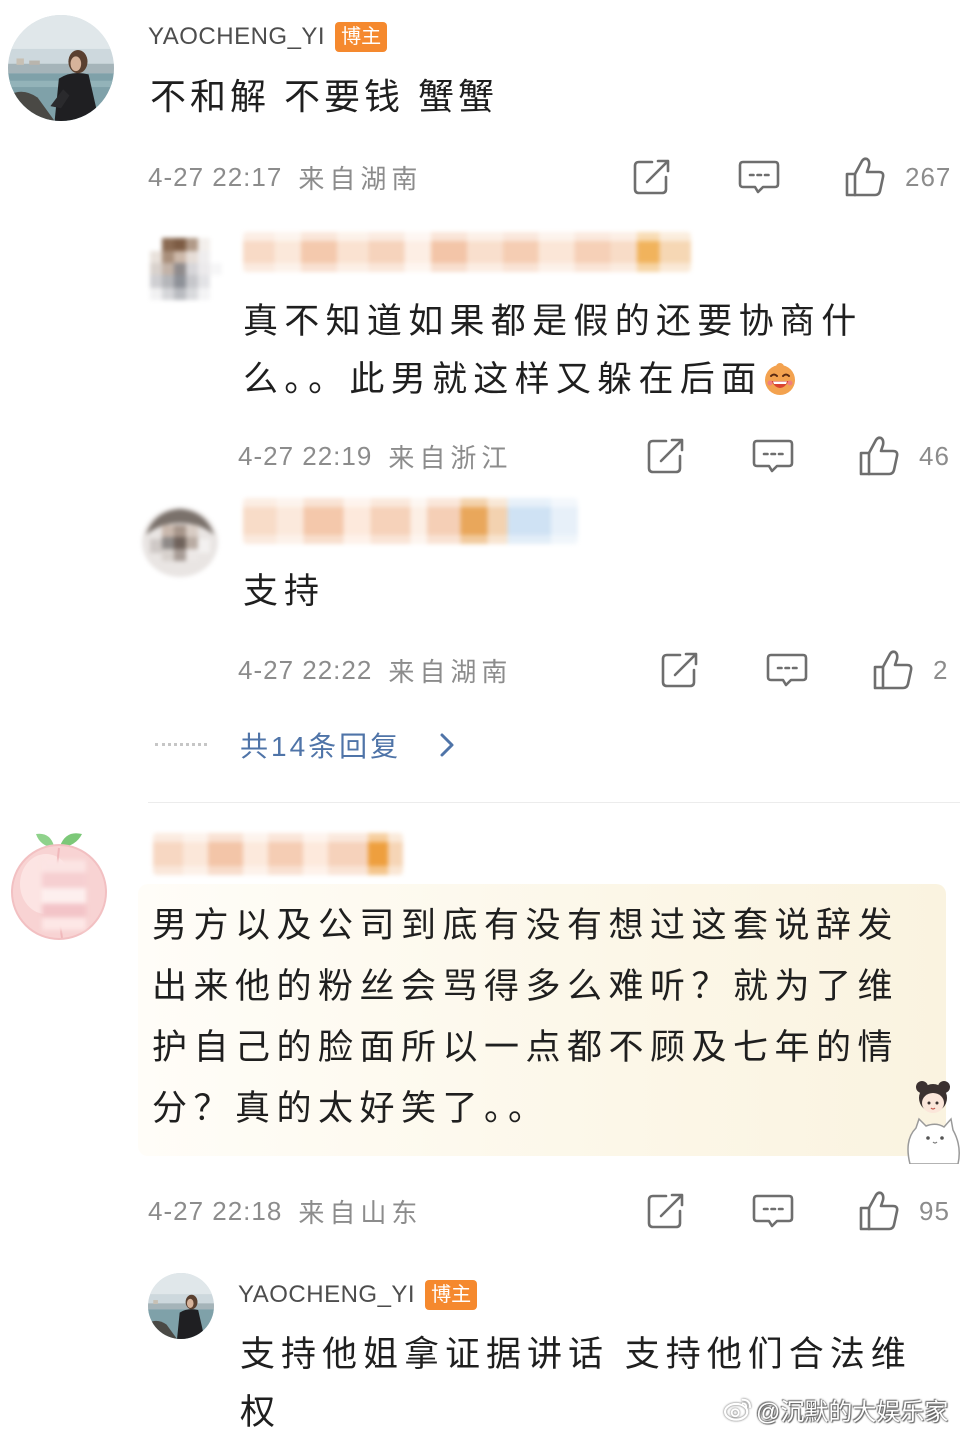  What do you see at coordinates (181, 744) in the screenshot?
I see `reply-thread-connector` at bounding box center [181, 744].